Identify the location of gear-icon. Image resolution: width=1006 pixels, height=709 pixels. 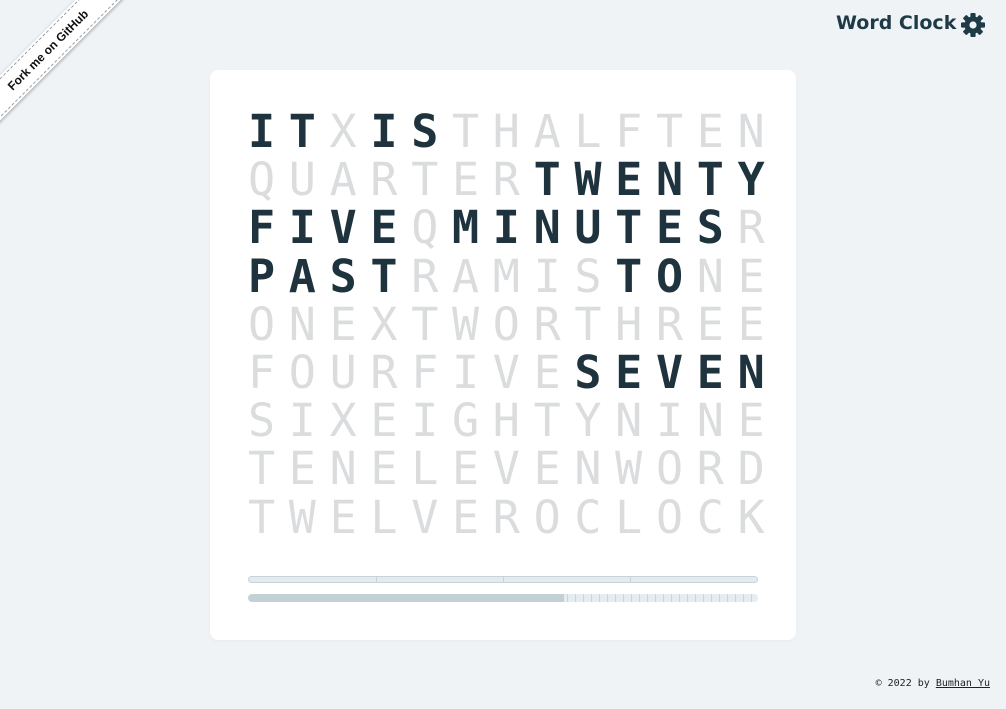
(973, 25).